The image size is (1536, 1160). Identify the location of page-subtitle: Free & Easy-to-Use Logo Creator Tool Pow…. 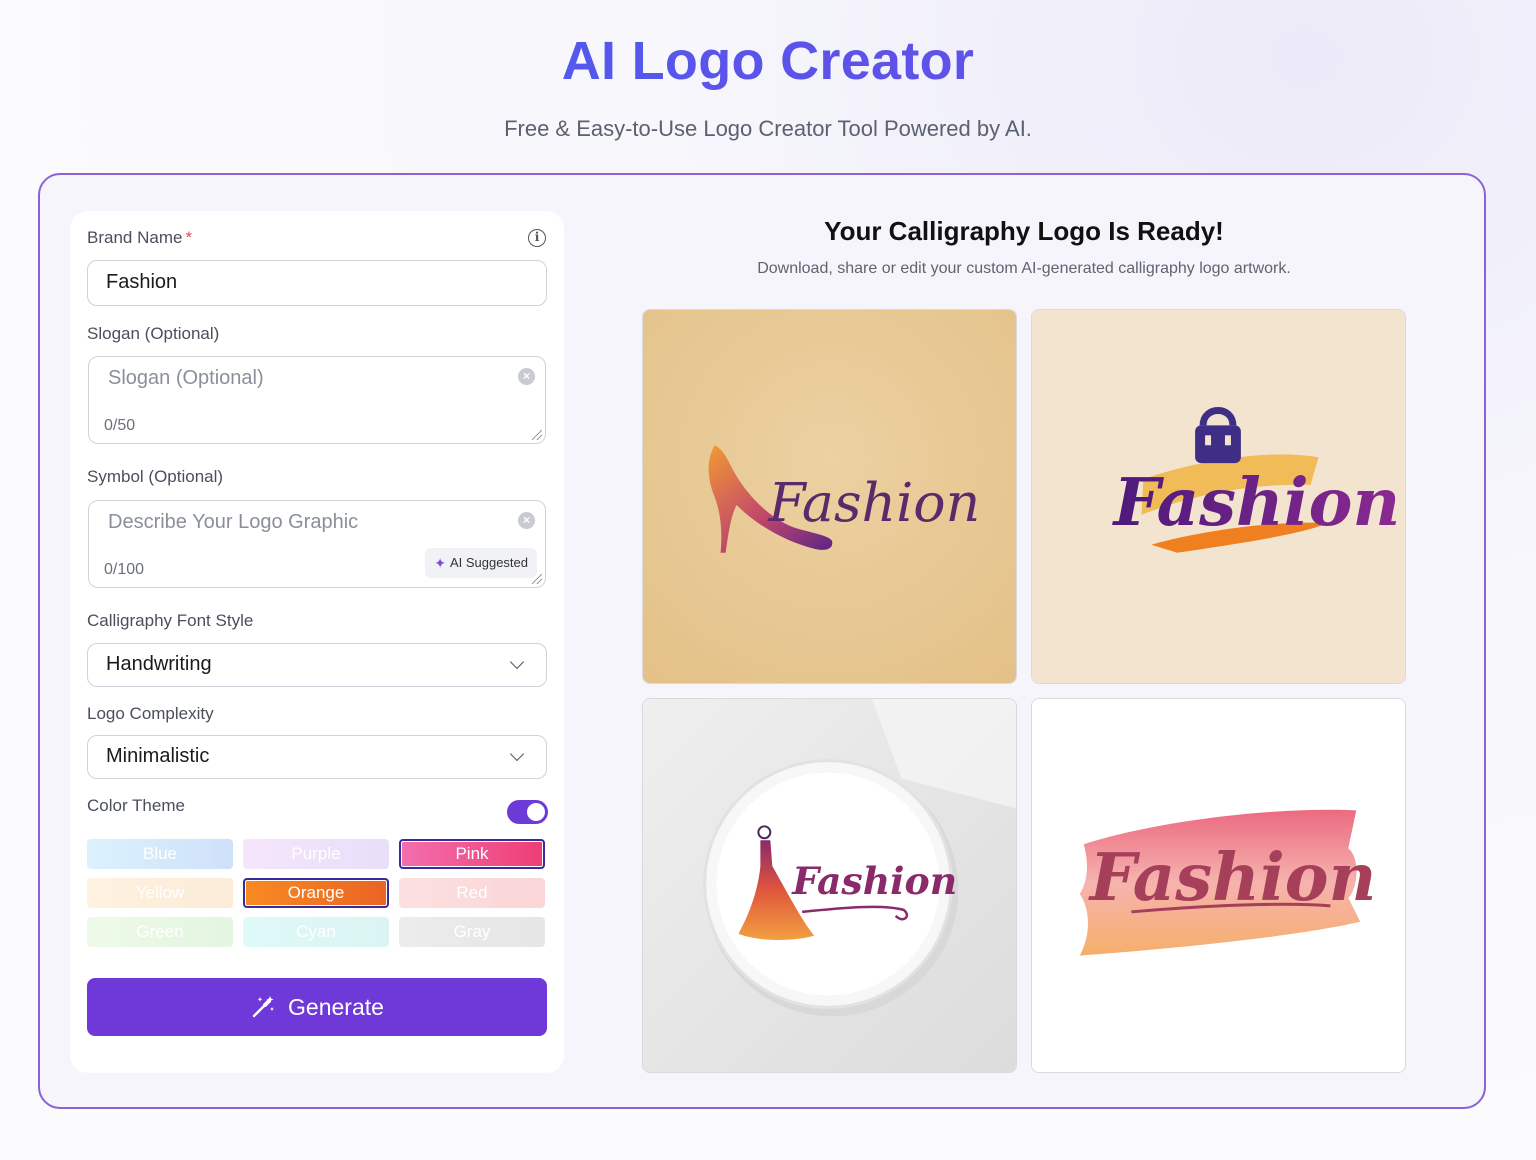
(768, 128).